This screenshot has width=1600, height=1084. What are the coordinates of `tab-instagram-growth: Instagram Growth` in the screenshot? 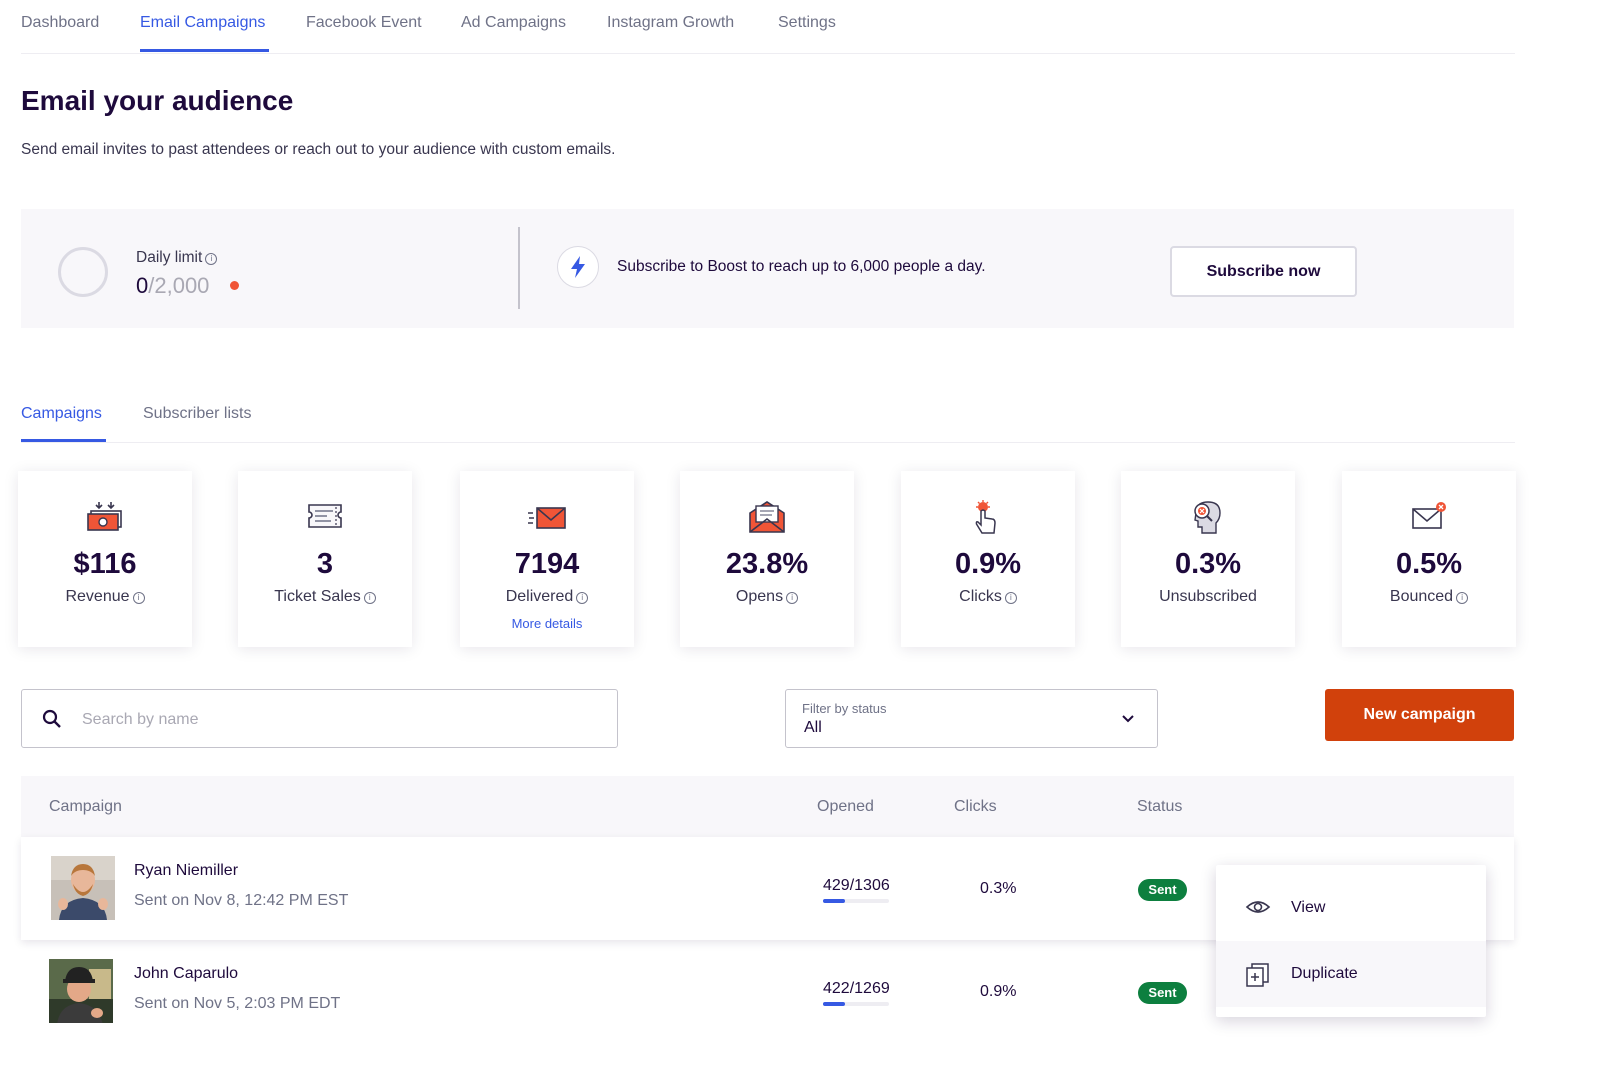 It's located at (670, 23).